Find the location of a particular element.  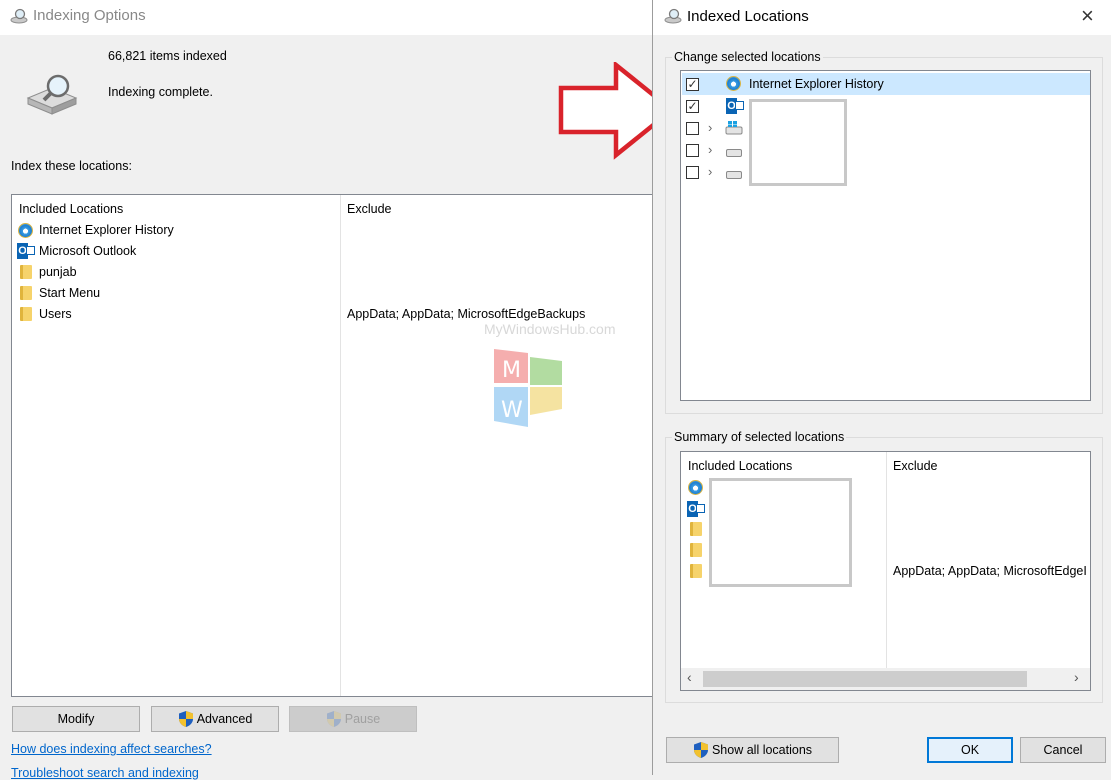

horizontal-scrollbar: ‹ › is located at coordinates (885, 679).